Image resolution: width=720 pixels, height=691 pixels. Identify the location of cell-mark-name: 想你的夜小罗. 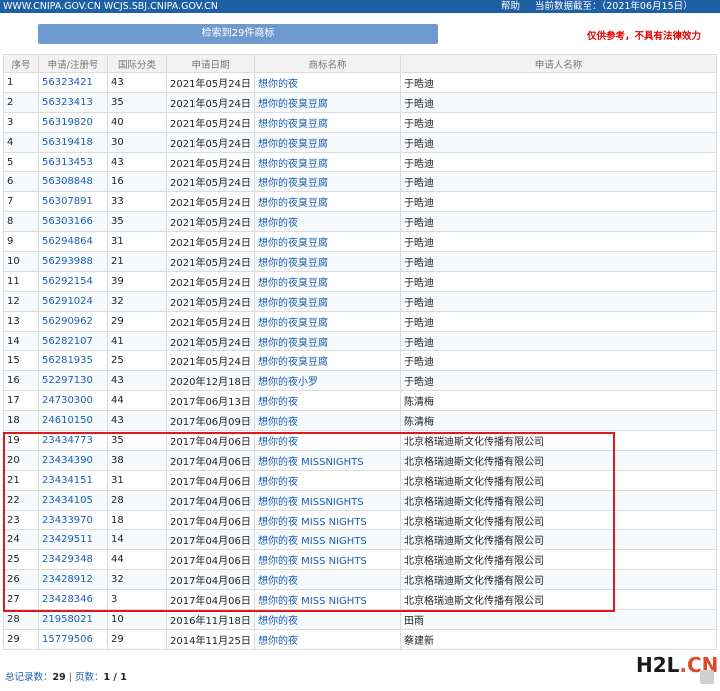
(327, 381).